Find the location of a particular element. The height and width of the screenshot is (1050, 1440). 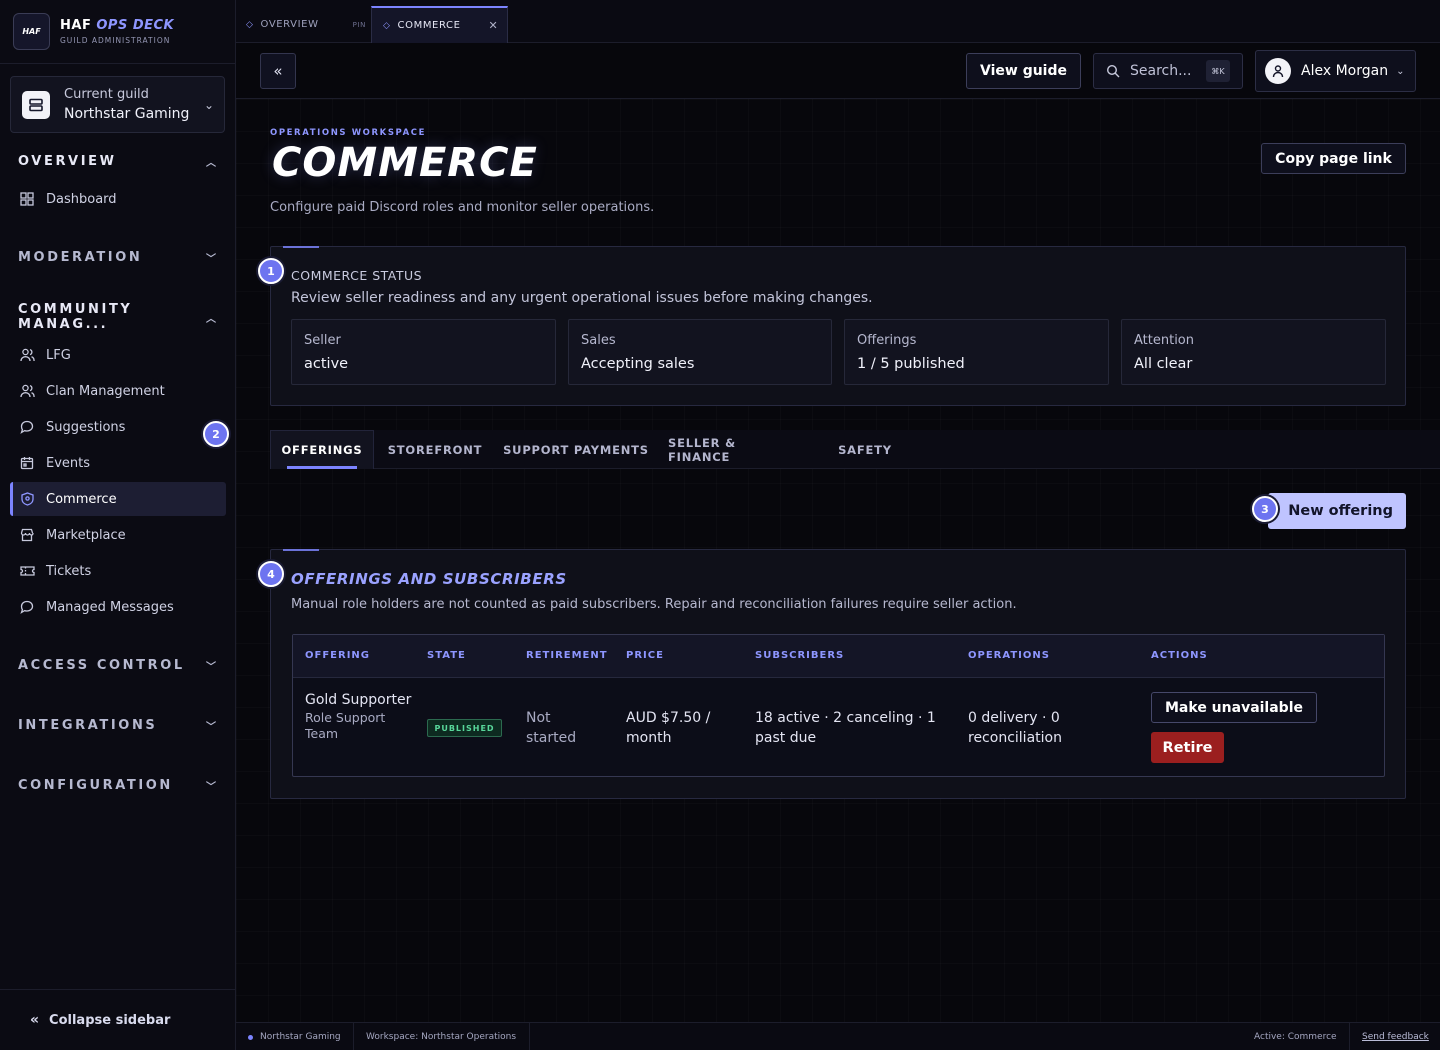

diamond-icon: ◇ is located at coordinates (387, 25).